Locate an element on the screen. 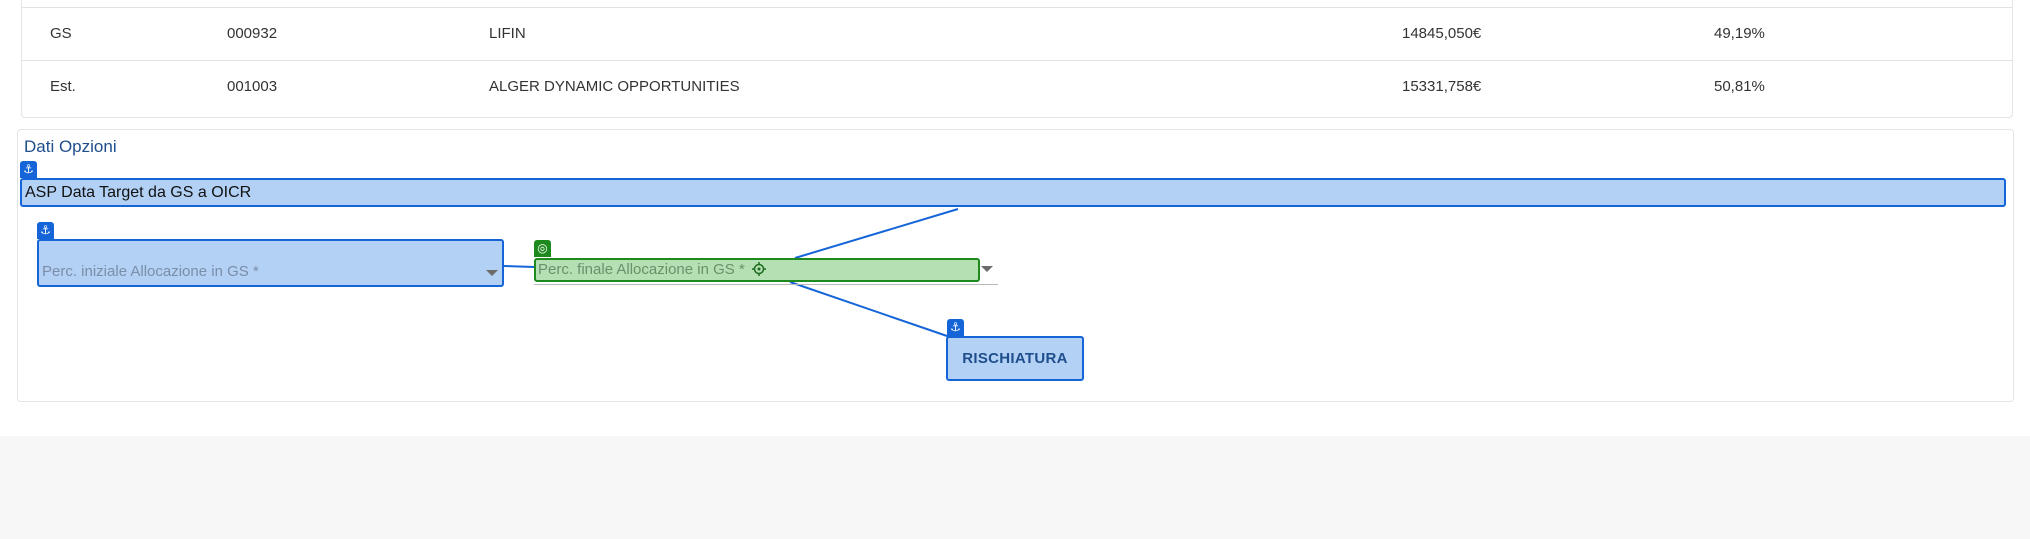  asp-data-target-field: ASP Data Target da GS a OICR is located at coordinates (1013, 192).